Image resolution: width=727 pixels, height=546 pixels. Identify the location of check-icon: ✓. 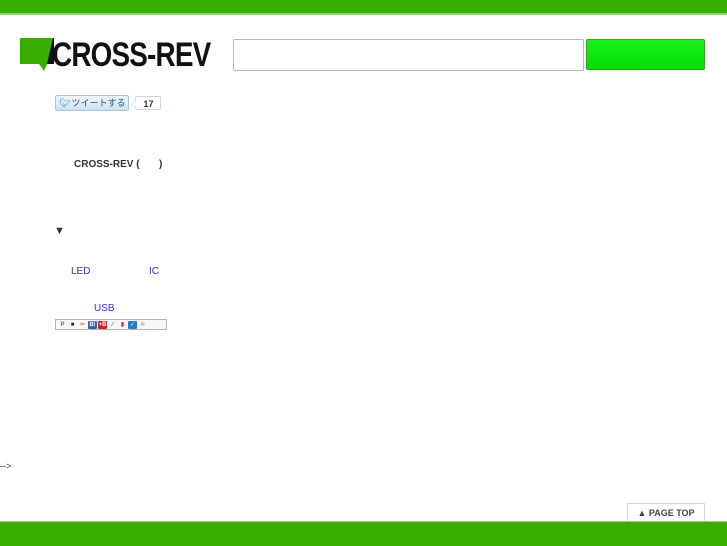
(132, 324).